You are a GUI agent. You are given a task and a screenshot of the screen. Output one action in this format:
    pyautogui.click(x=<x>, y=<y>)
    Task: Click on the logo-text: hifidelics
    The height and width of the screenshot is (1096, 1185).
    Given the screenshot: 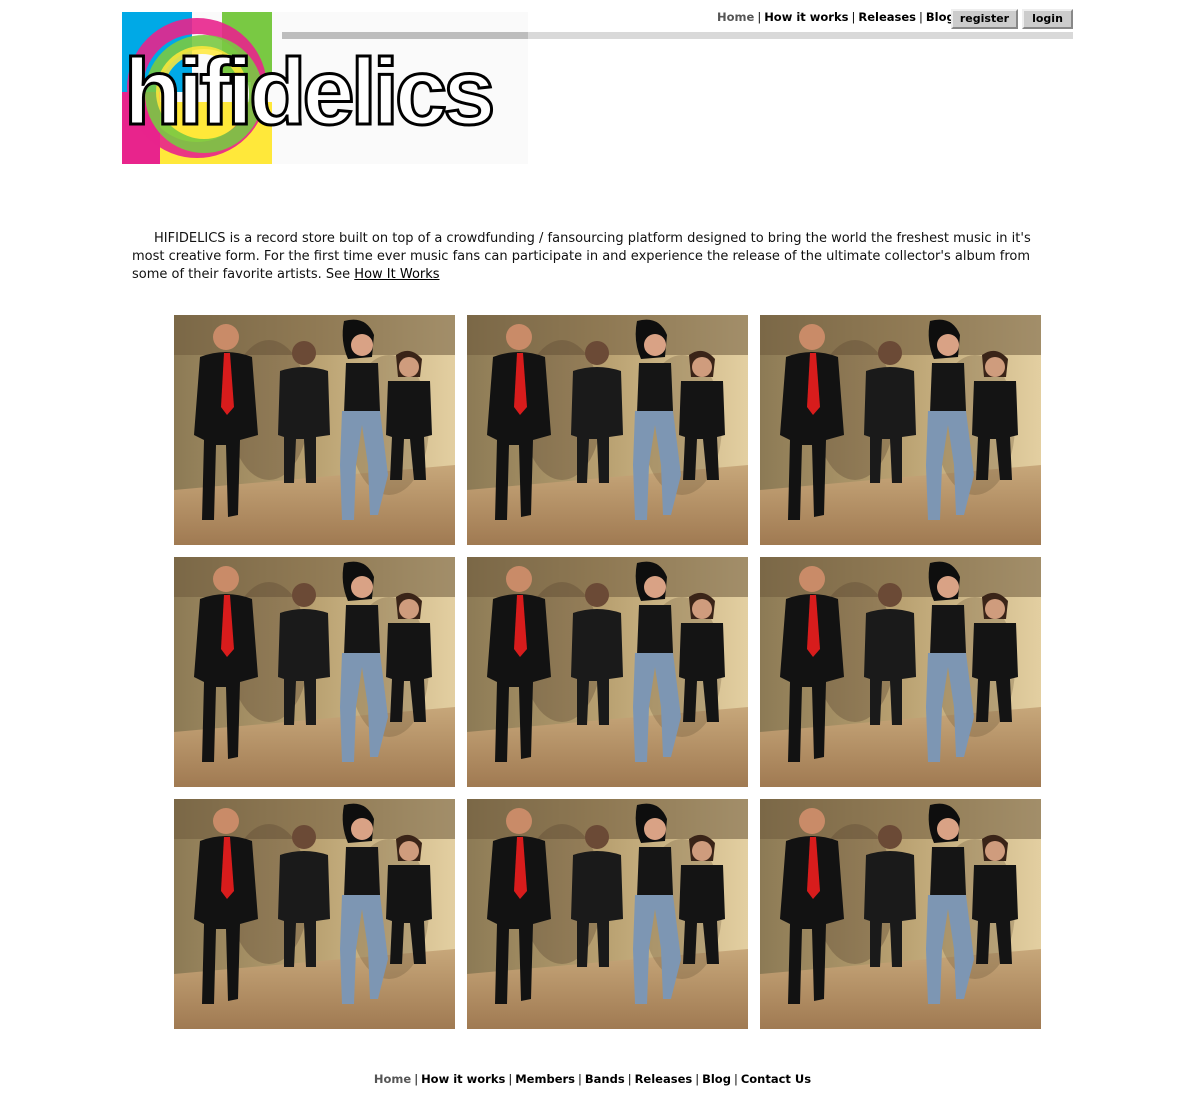 What is the action you would take?
    pyautogui.click(x=308, y=91)
    